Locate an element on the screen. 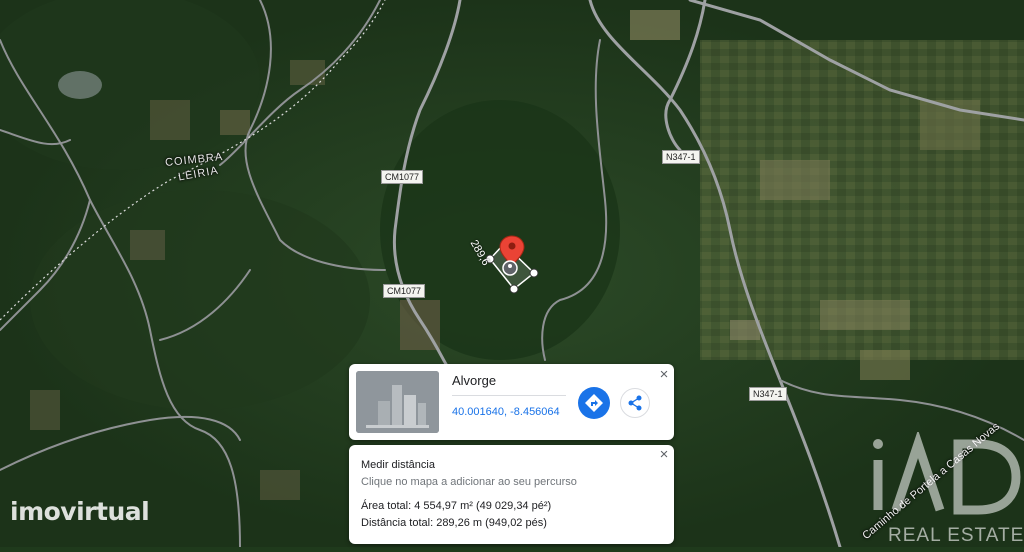 The width and height of the screenshot is (1024, 552). directions-icon is located at coordinates (594, 403).